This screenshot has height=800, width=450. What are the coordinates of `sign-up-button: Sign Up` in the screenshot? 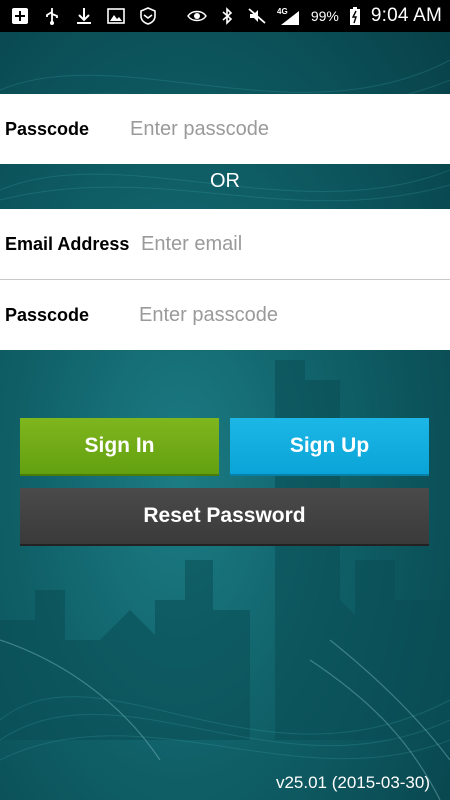 It's located at (329, 447).